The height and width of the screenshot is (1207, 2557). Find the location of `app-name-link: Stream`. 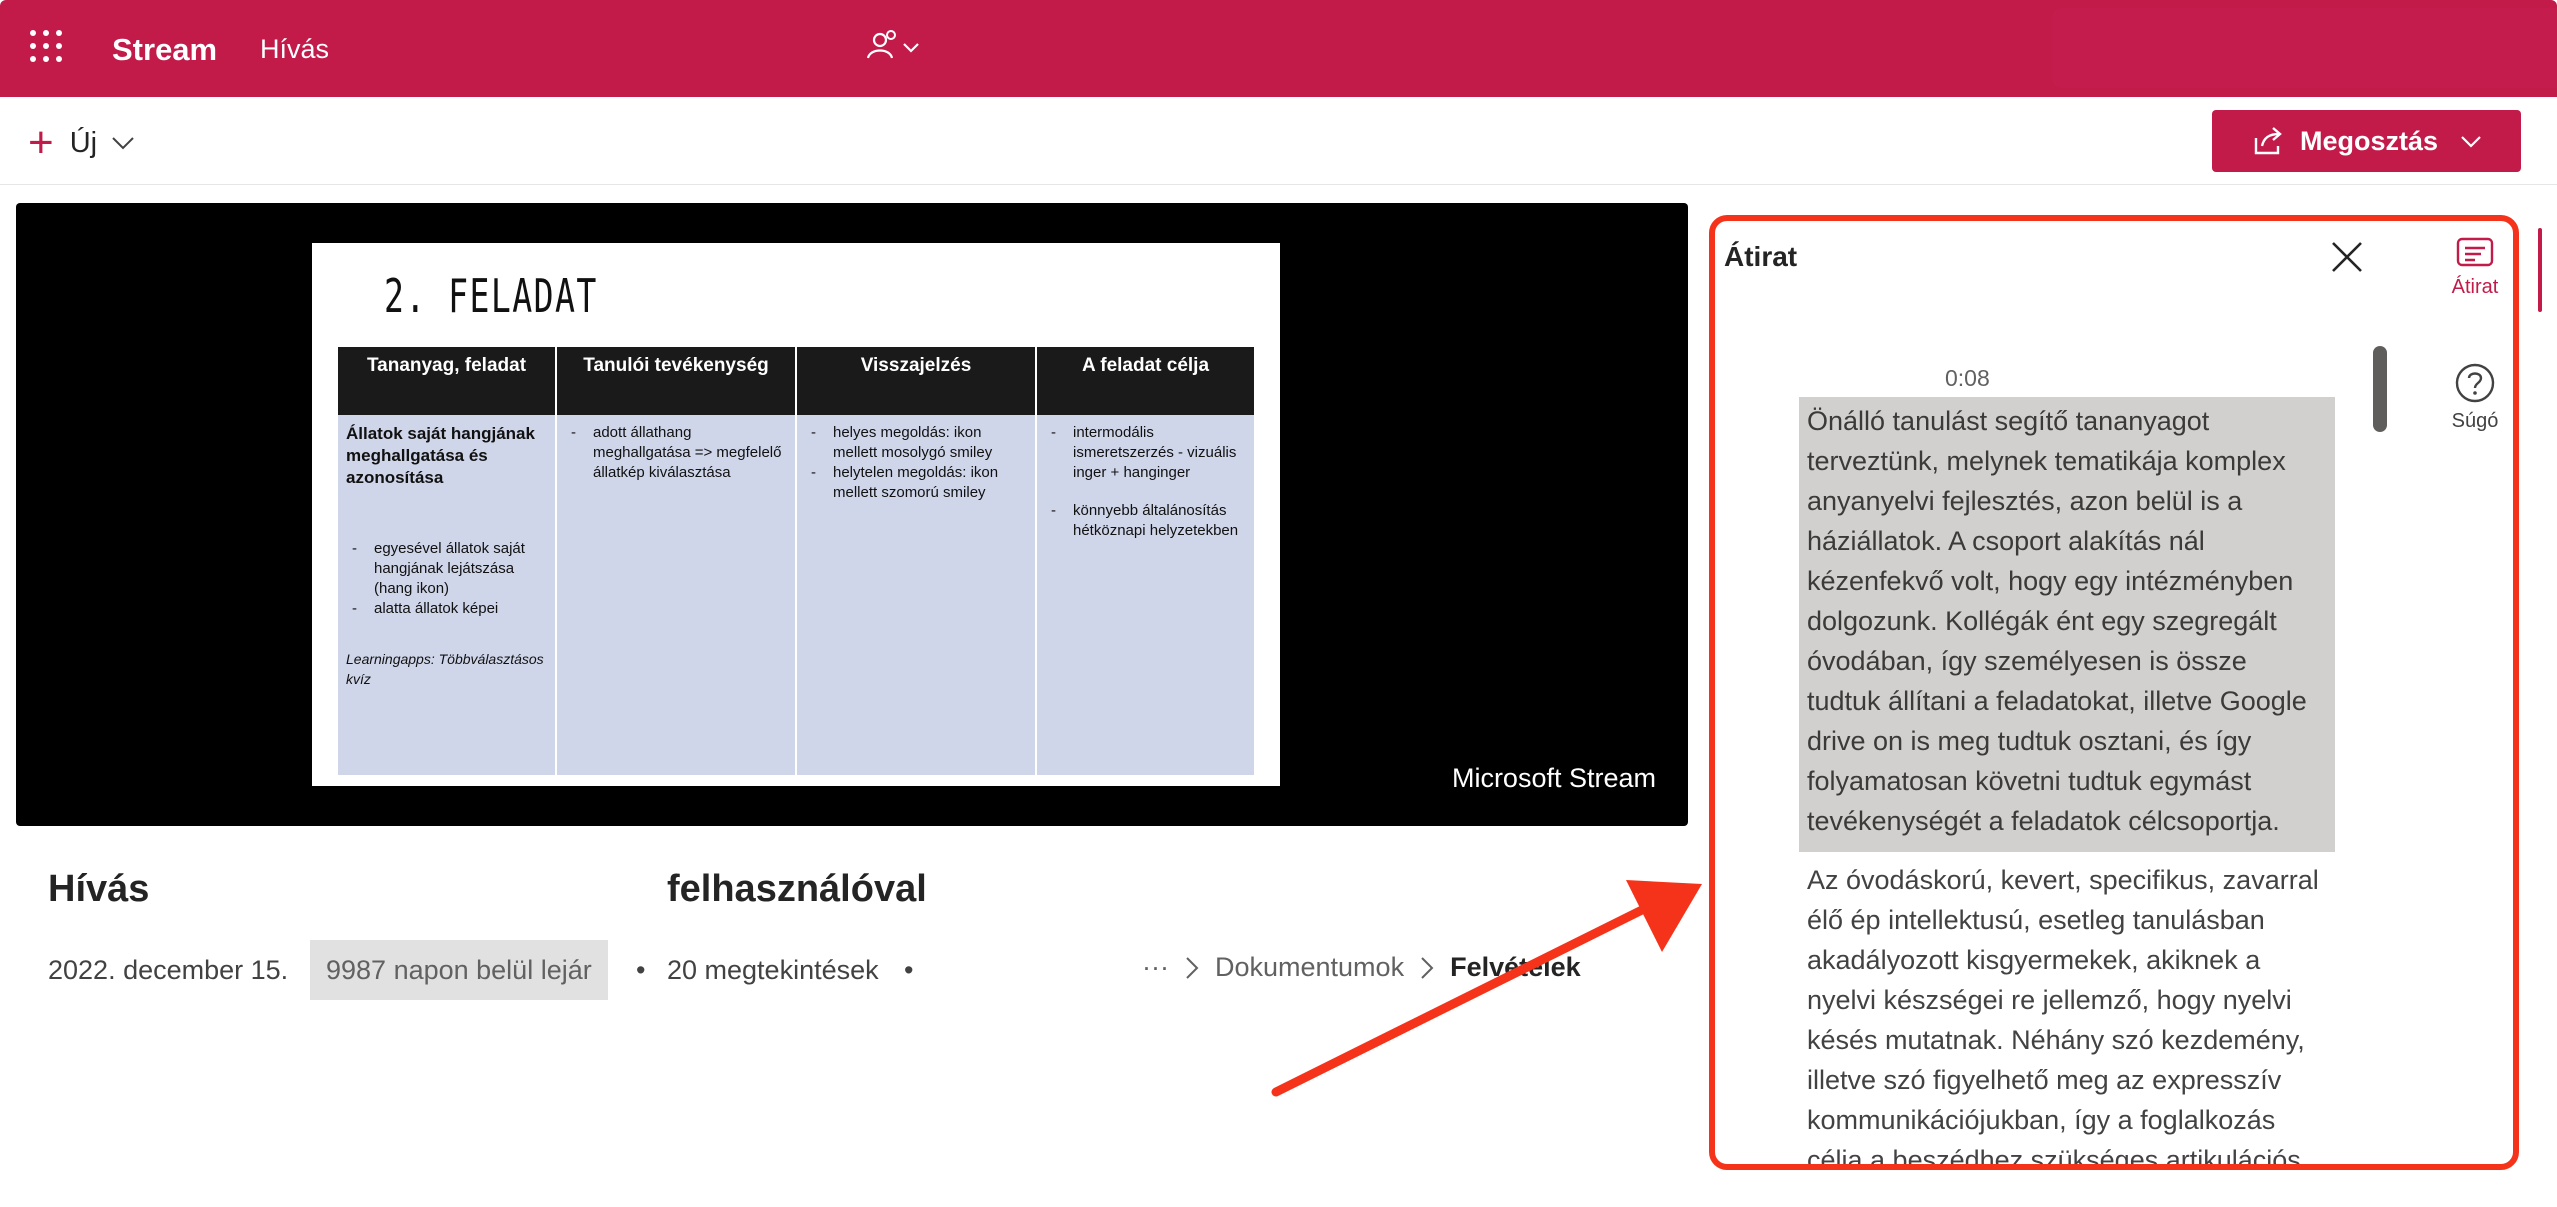

app-name-link: Stream is located at coordinates (164, 50).